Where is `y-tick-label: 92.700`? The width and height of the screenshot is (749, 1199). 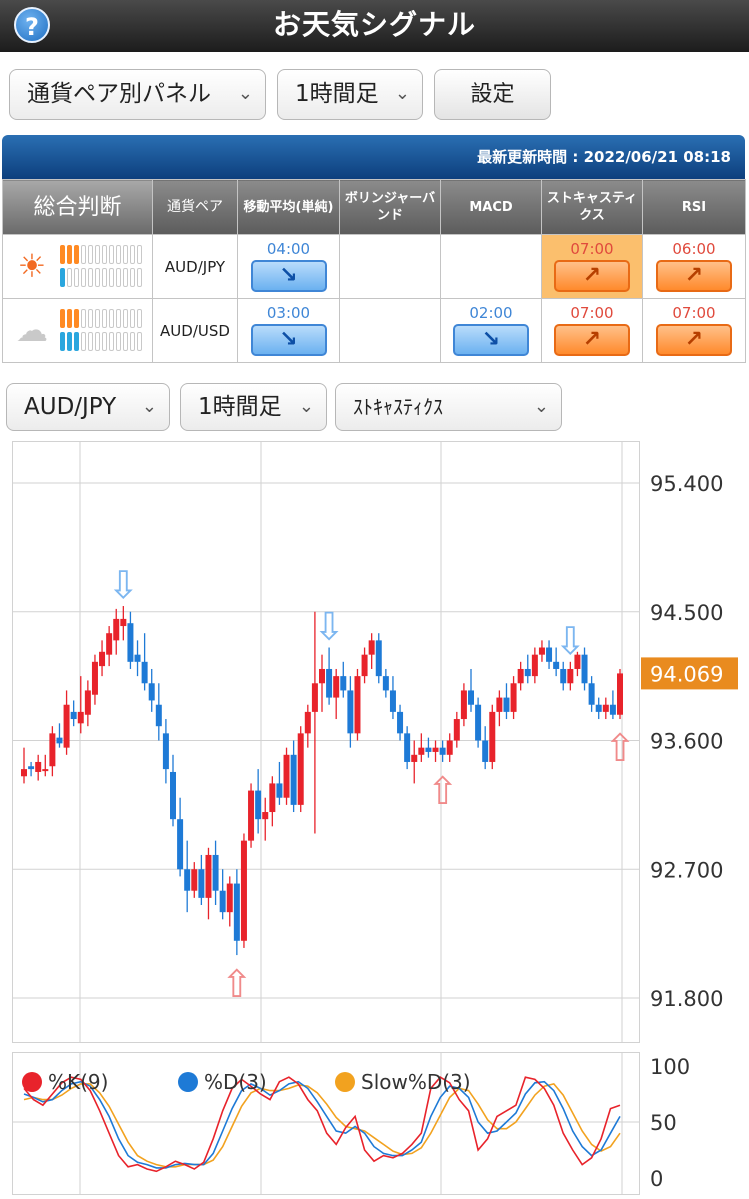 y-tick-label: 92.700 is located at coordinates (686, 870).